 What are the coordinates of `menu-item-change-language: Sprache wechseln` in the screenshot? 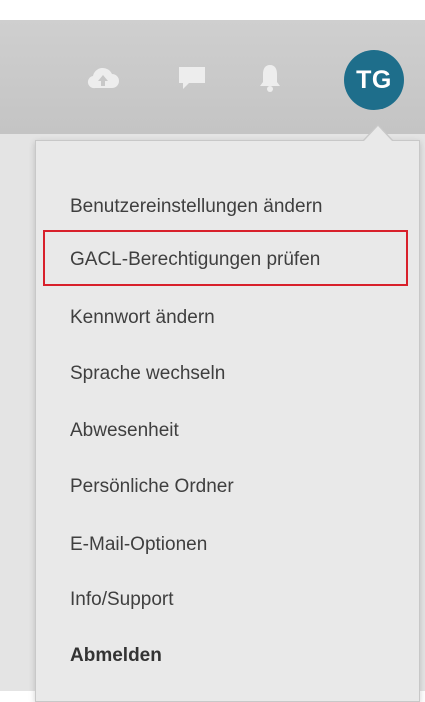 It's located at (147, 374).